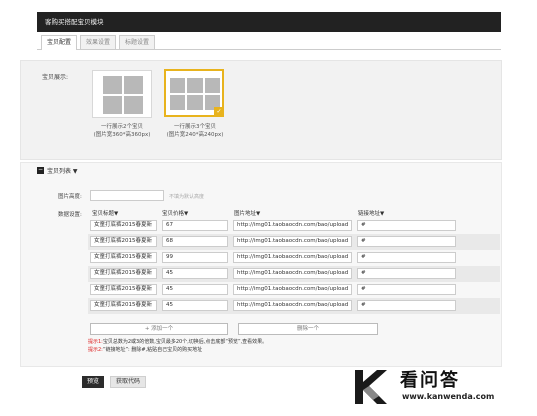 This screenshot has width=537, height=416. I want to click on tab-bar: 宝贝配置 效果设置 标题设置, so click(269, 41).